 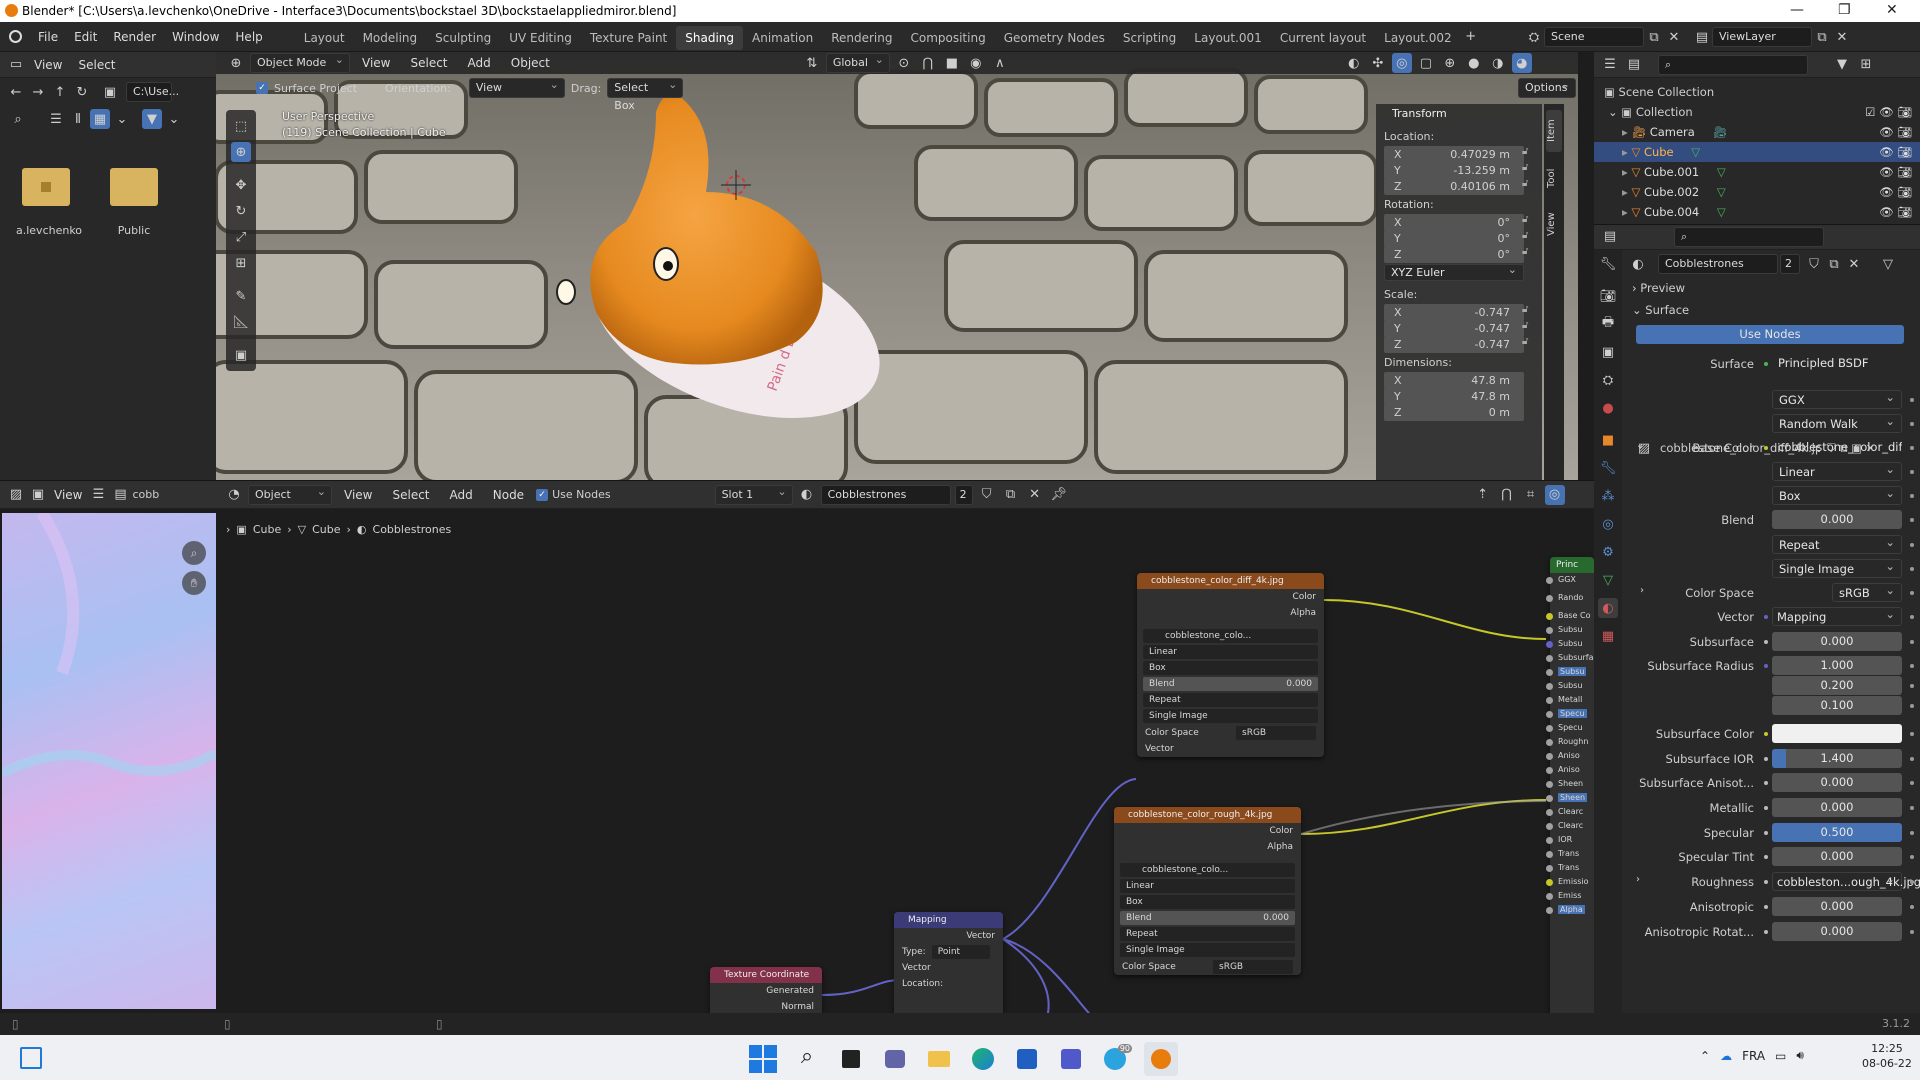 I want to click on rotate-tool-icon: ↻, so click(x=241, y=211).